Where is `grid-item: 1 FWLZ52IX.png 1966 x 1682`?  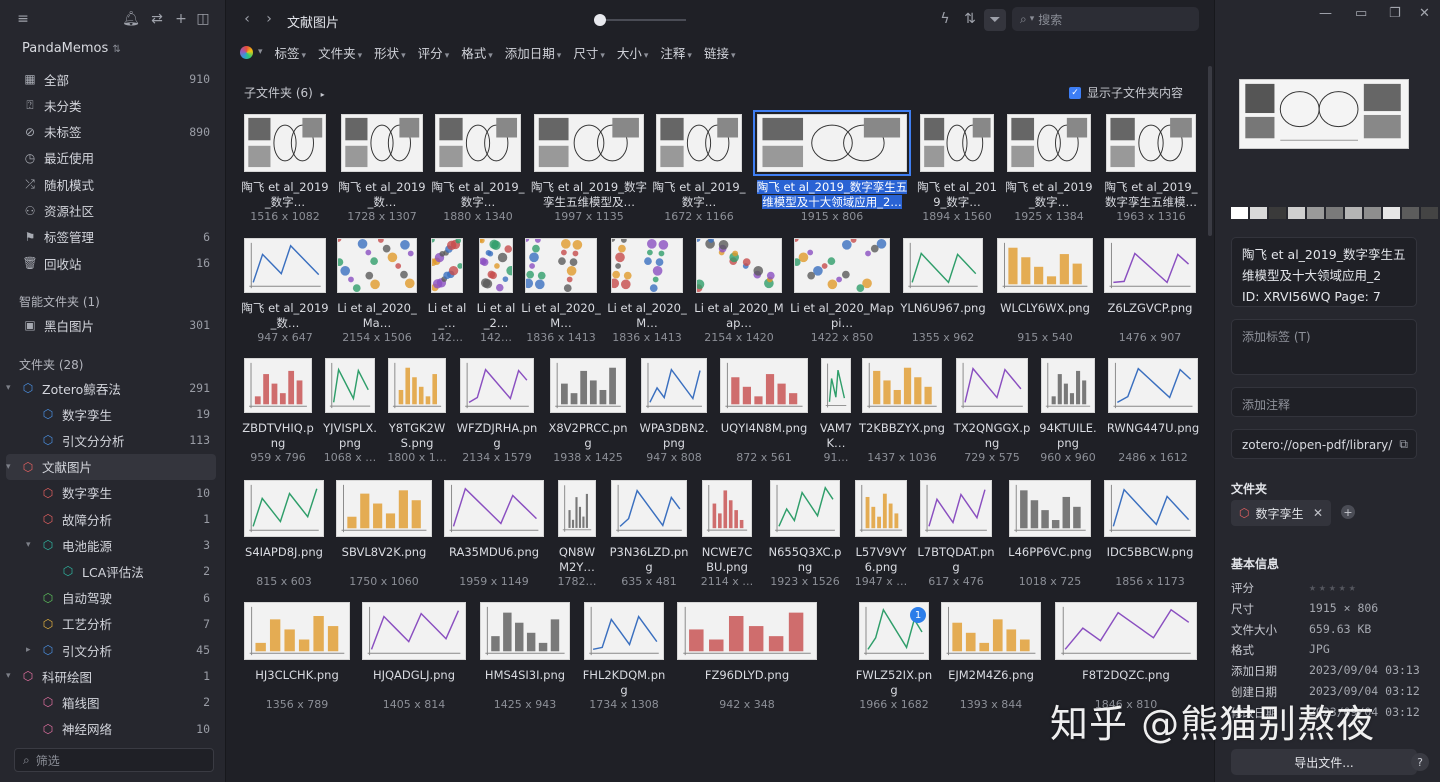 grid-item: 1 FWLZ52IX.png 1966 x 1682 is located at coordinates (894, 658).